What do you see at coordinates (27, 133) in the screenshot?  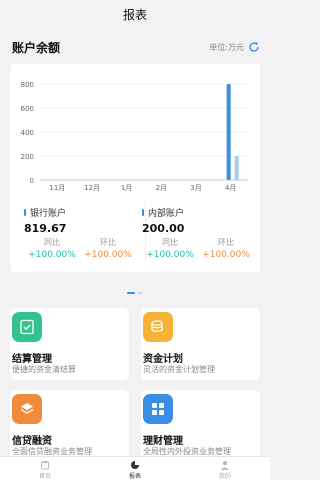 I see `y-tick-label: 400` at bounding box center [27, 133].